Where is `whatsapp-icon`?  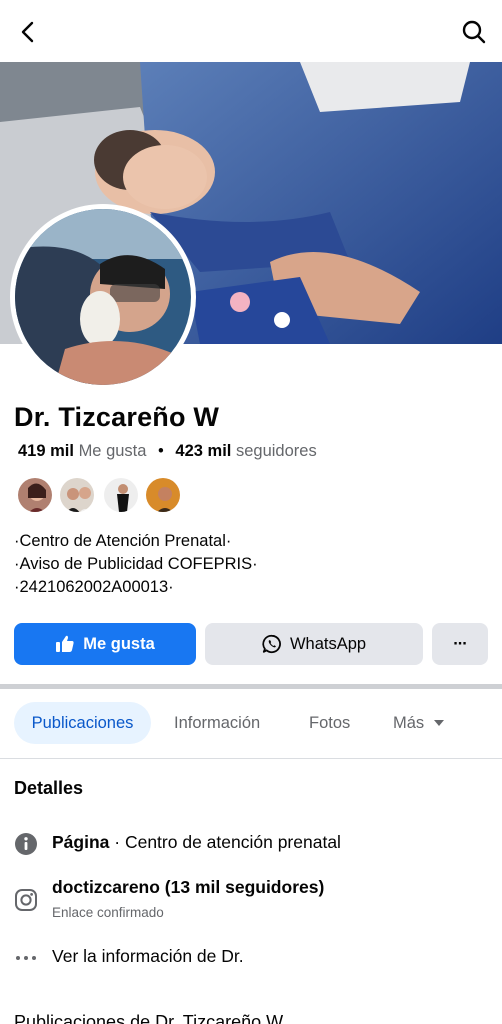 whatsapp-icon is located at coordinates (272, 644).